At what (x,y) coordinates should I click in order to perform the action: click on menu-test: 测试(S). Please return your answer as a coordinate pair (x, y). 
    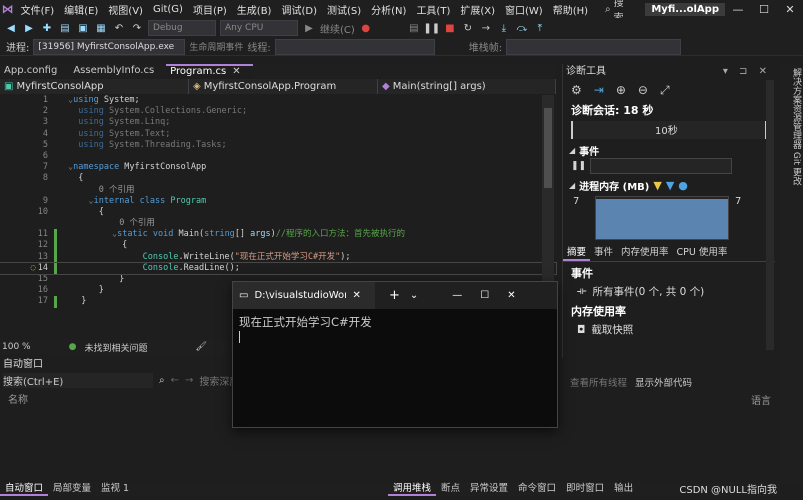
    Looking at the image, I should click on (344, 9).